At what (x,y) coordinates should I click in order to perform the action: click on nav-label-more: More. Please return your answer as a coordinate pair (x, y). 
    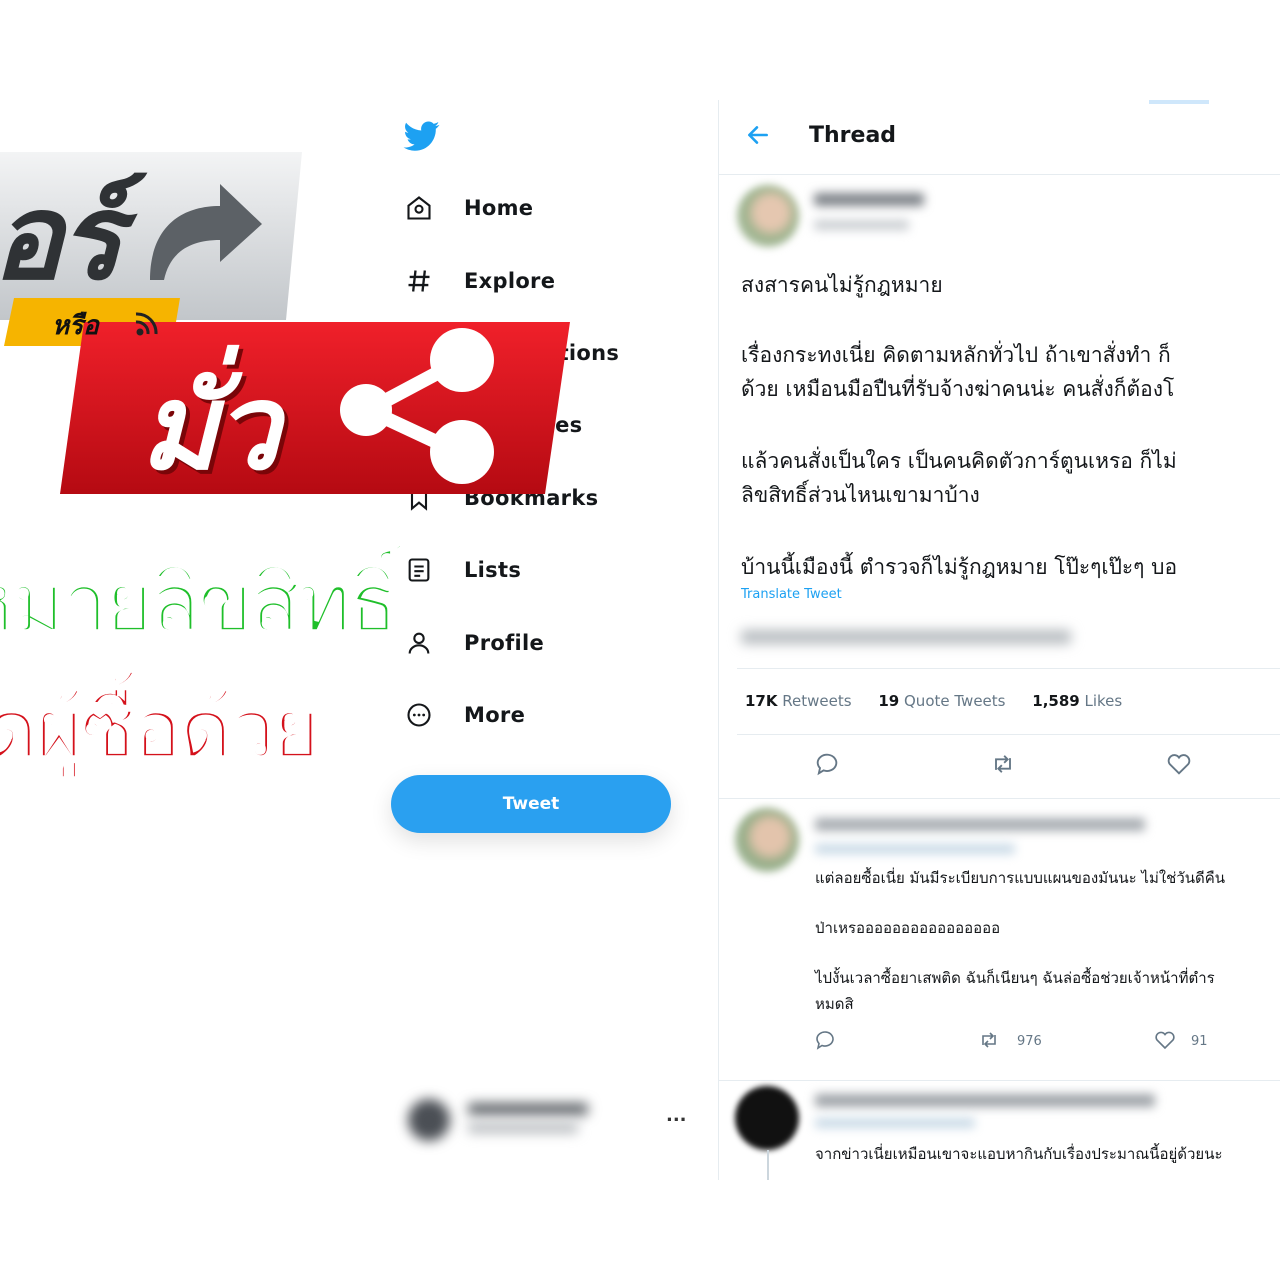
    Looking at the image, I should click on (495, 715).